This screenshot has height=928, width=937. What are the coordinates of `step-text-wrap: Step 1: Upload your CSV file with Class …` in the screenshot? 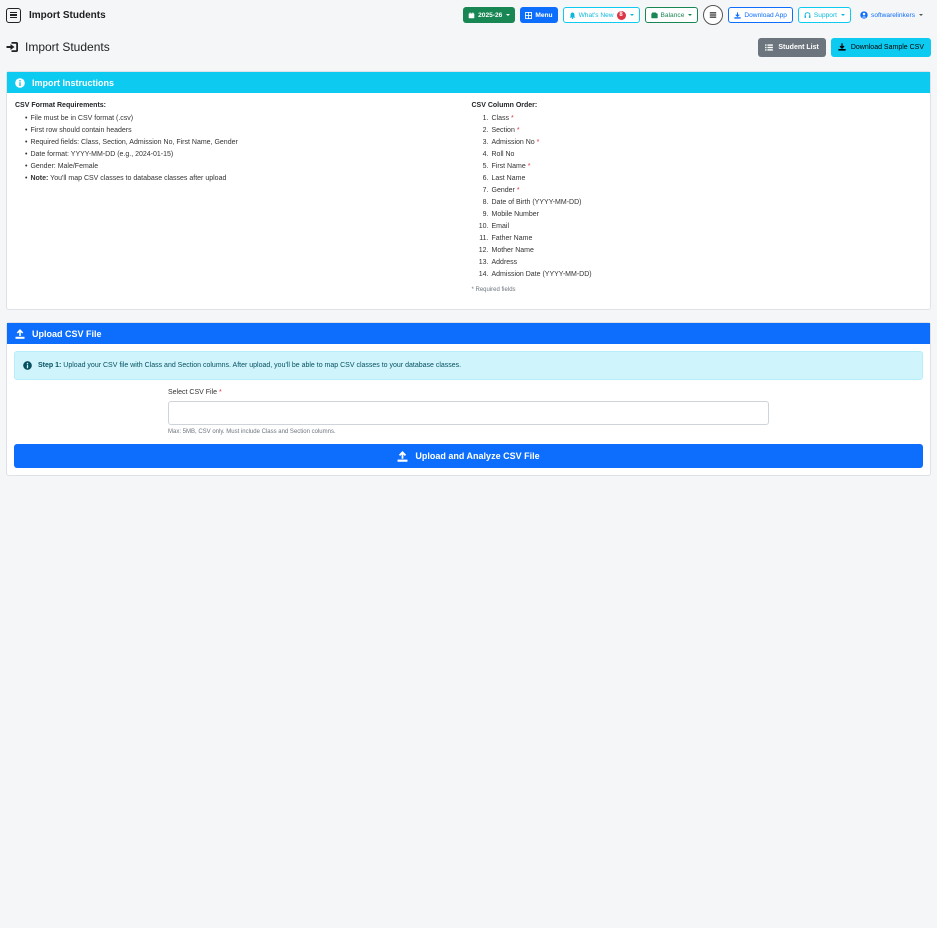 It's located at (249, 365).